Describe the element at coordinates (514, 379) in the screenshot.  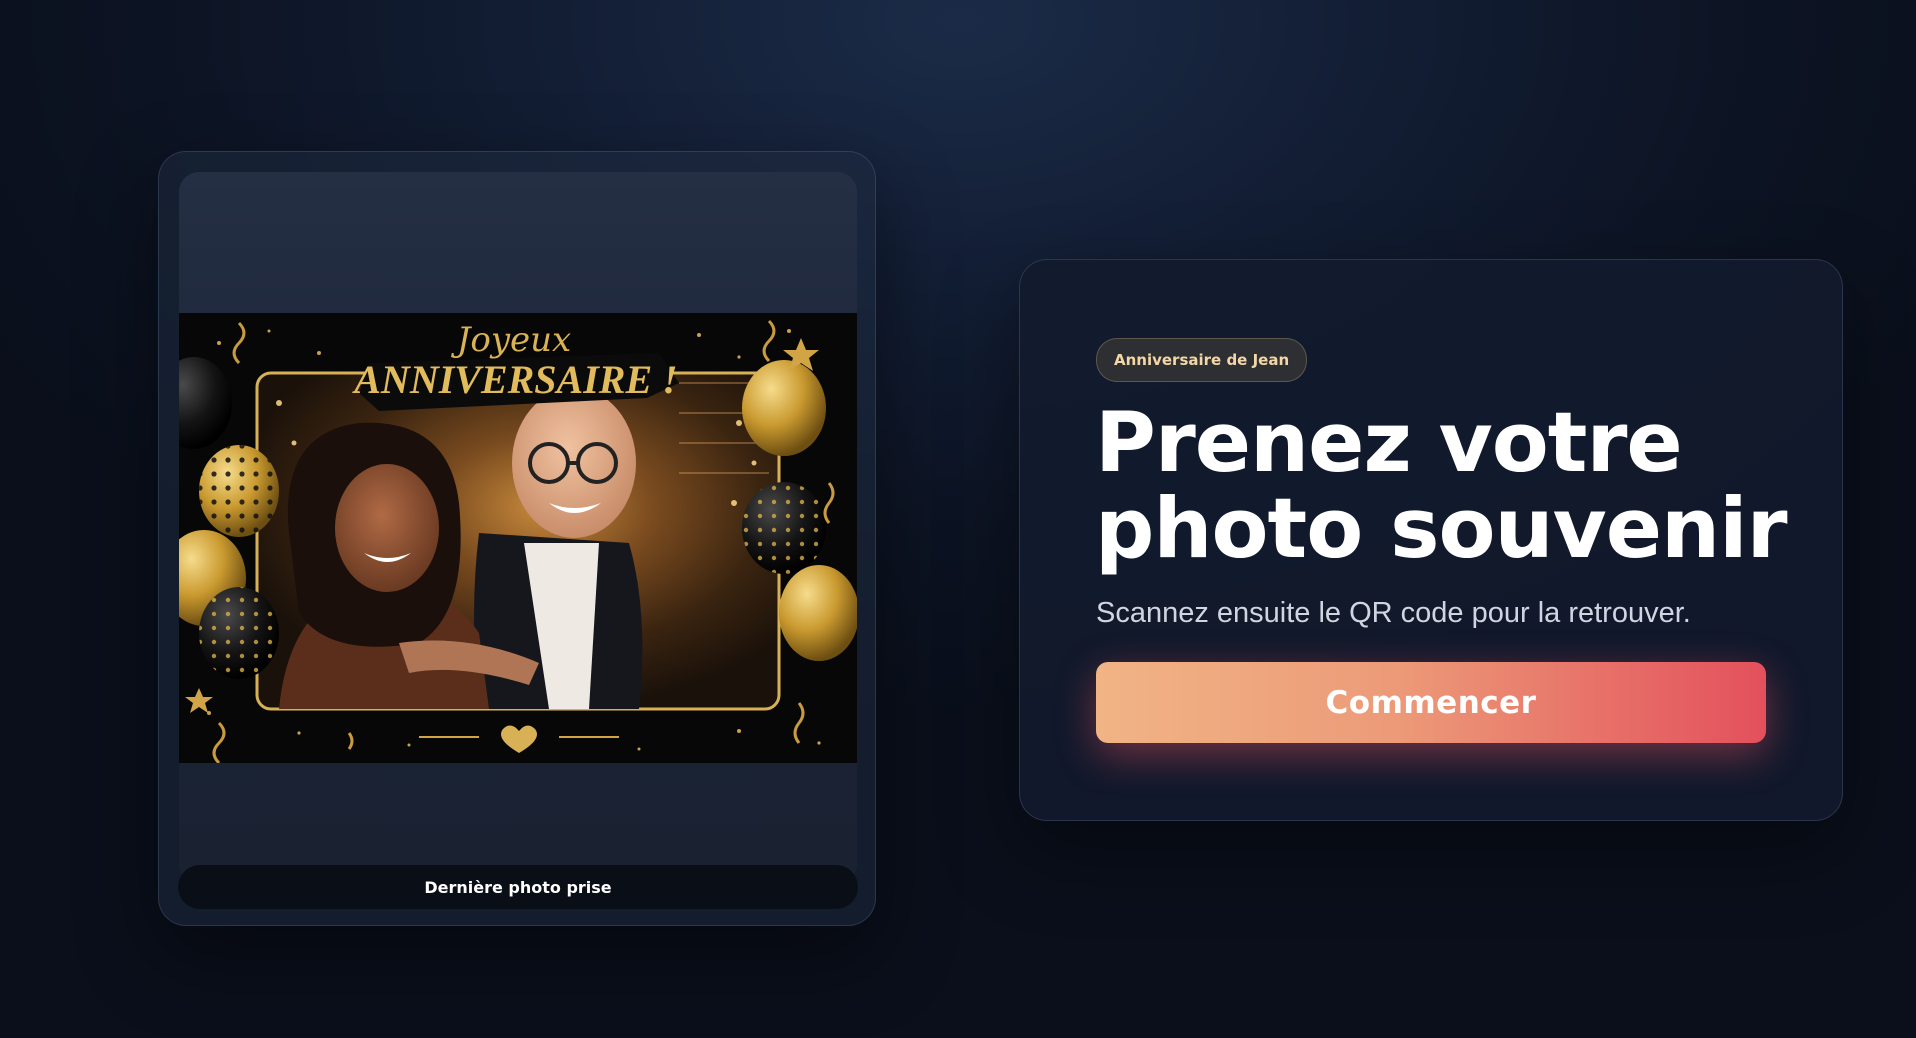
I see `photo-overlay-title: ANNIVERSAIRE !` at that location.